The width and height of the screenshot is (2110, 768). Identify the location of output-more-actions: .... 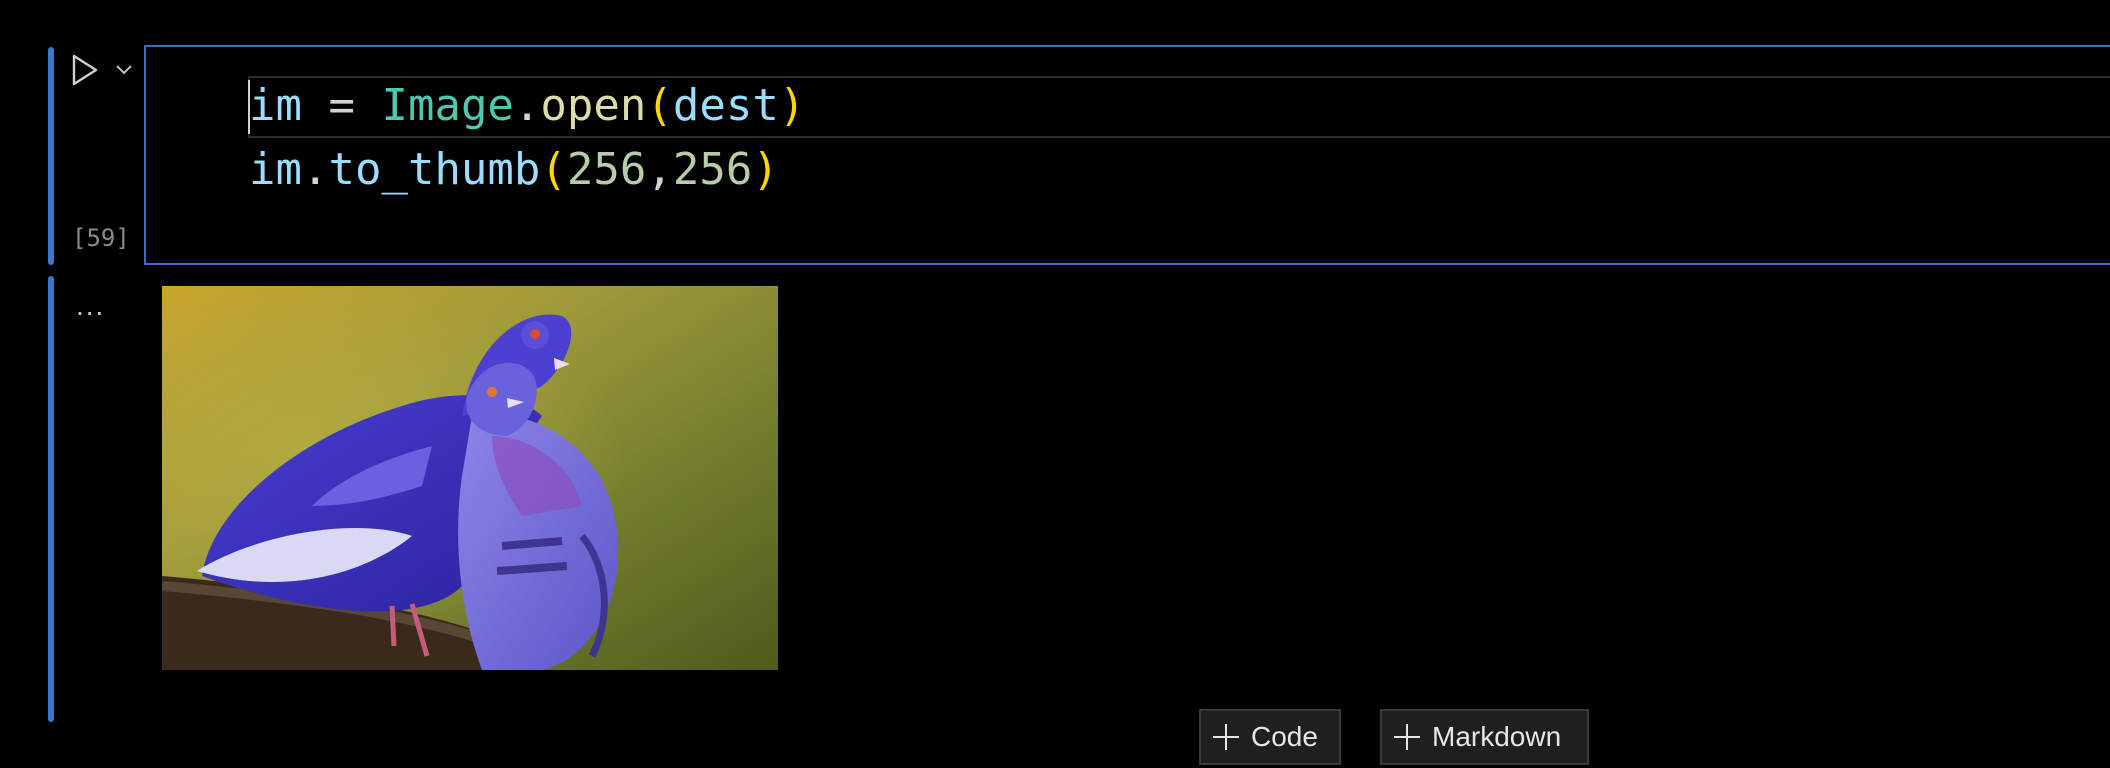
(90, 306).